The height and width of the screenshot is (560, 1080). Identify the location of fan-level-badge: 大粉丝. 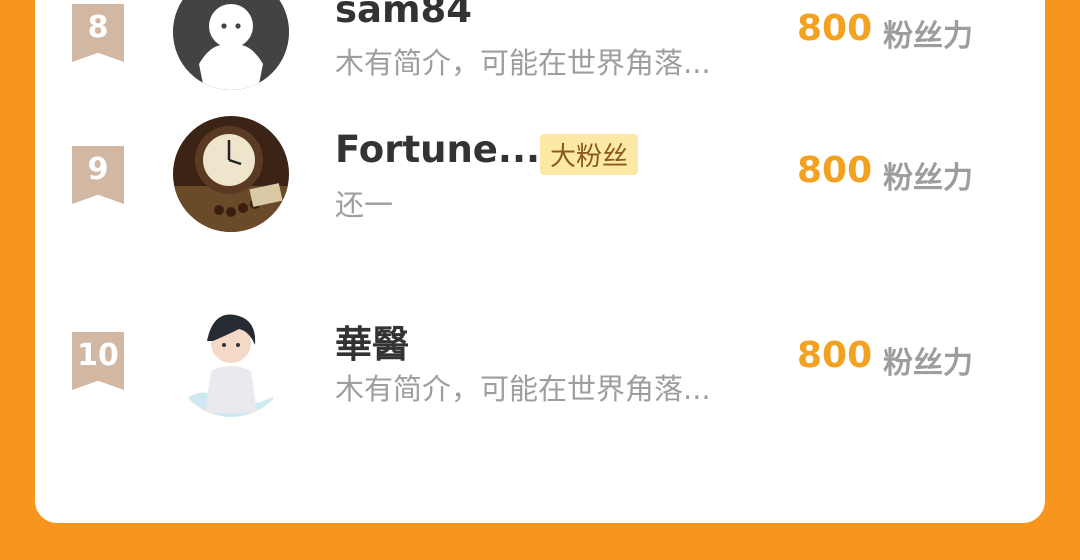
(589, 154).